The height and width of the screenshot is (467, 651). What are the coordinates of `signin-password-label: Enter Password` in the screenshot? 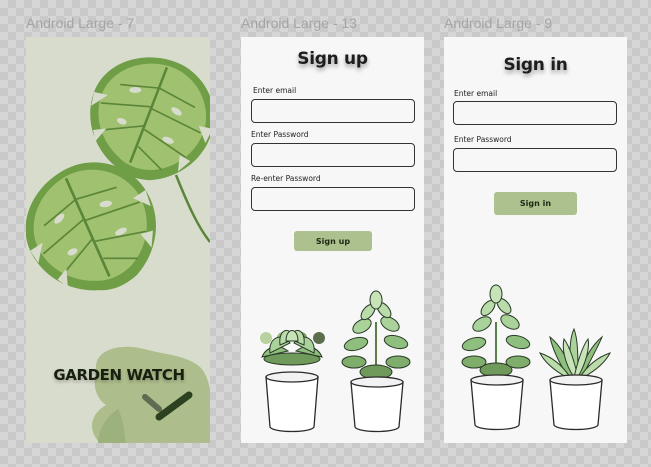 It's located at (483, 139).